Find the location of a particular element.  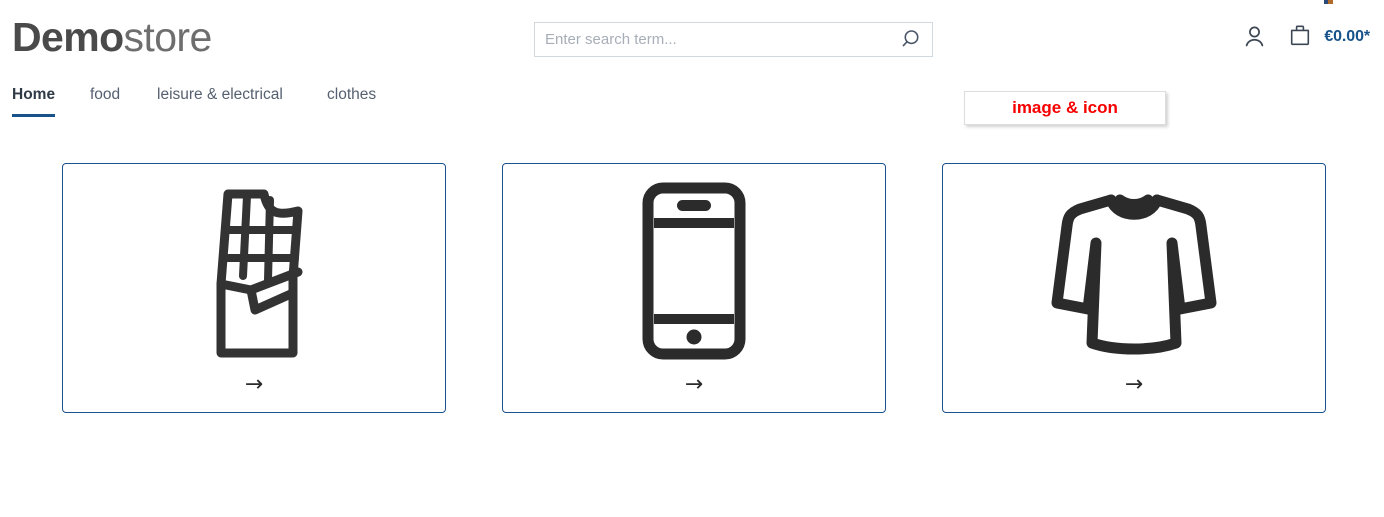

header-actions: €0.00* is located at coordinates (1301, 36).